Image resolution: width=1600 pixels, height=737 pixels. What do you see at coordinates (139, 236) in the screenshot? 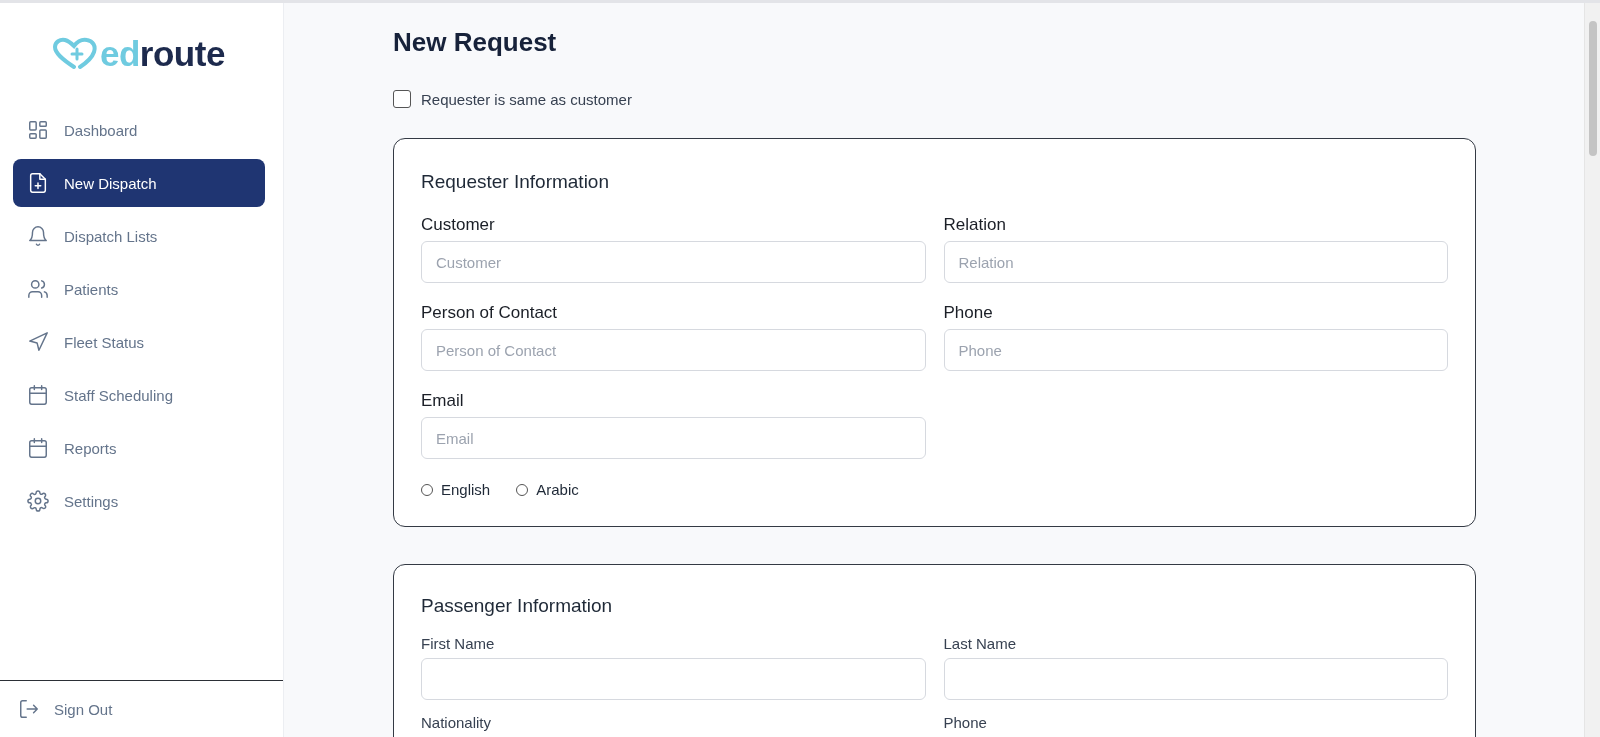
I see `sidebar-item: Dispatch Lists` at bounding box center [139, 236].